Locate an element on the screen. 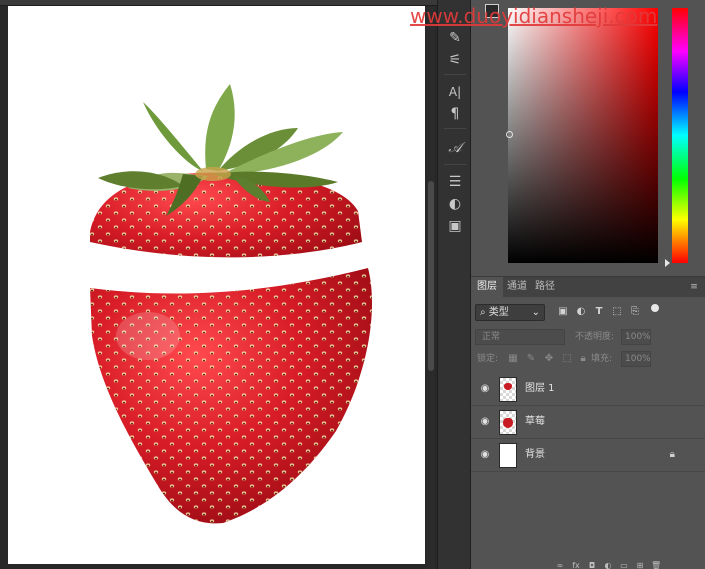 The width and height of the screenshot is (705, 569). vertical-scrollbar is located at coordinates (431, 287).